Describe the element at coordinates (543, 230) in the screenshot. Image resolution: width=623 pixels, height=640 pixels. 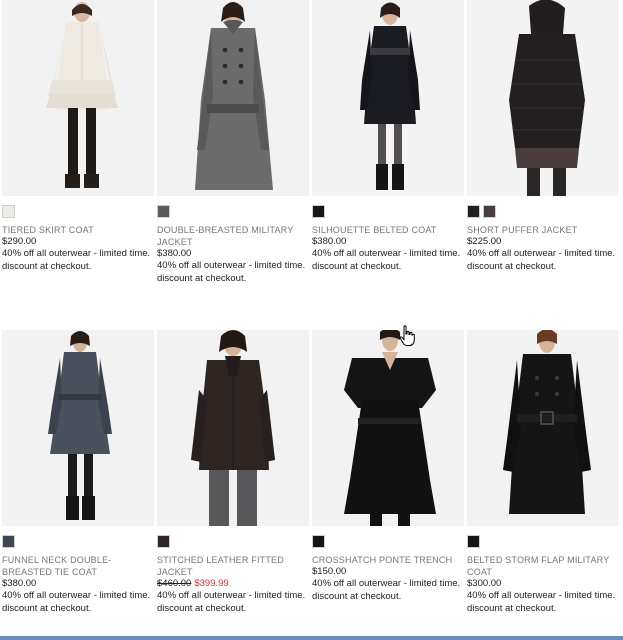
I see `product-name: SHORT PUFFER JACKET` at that location.